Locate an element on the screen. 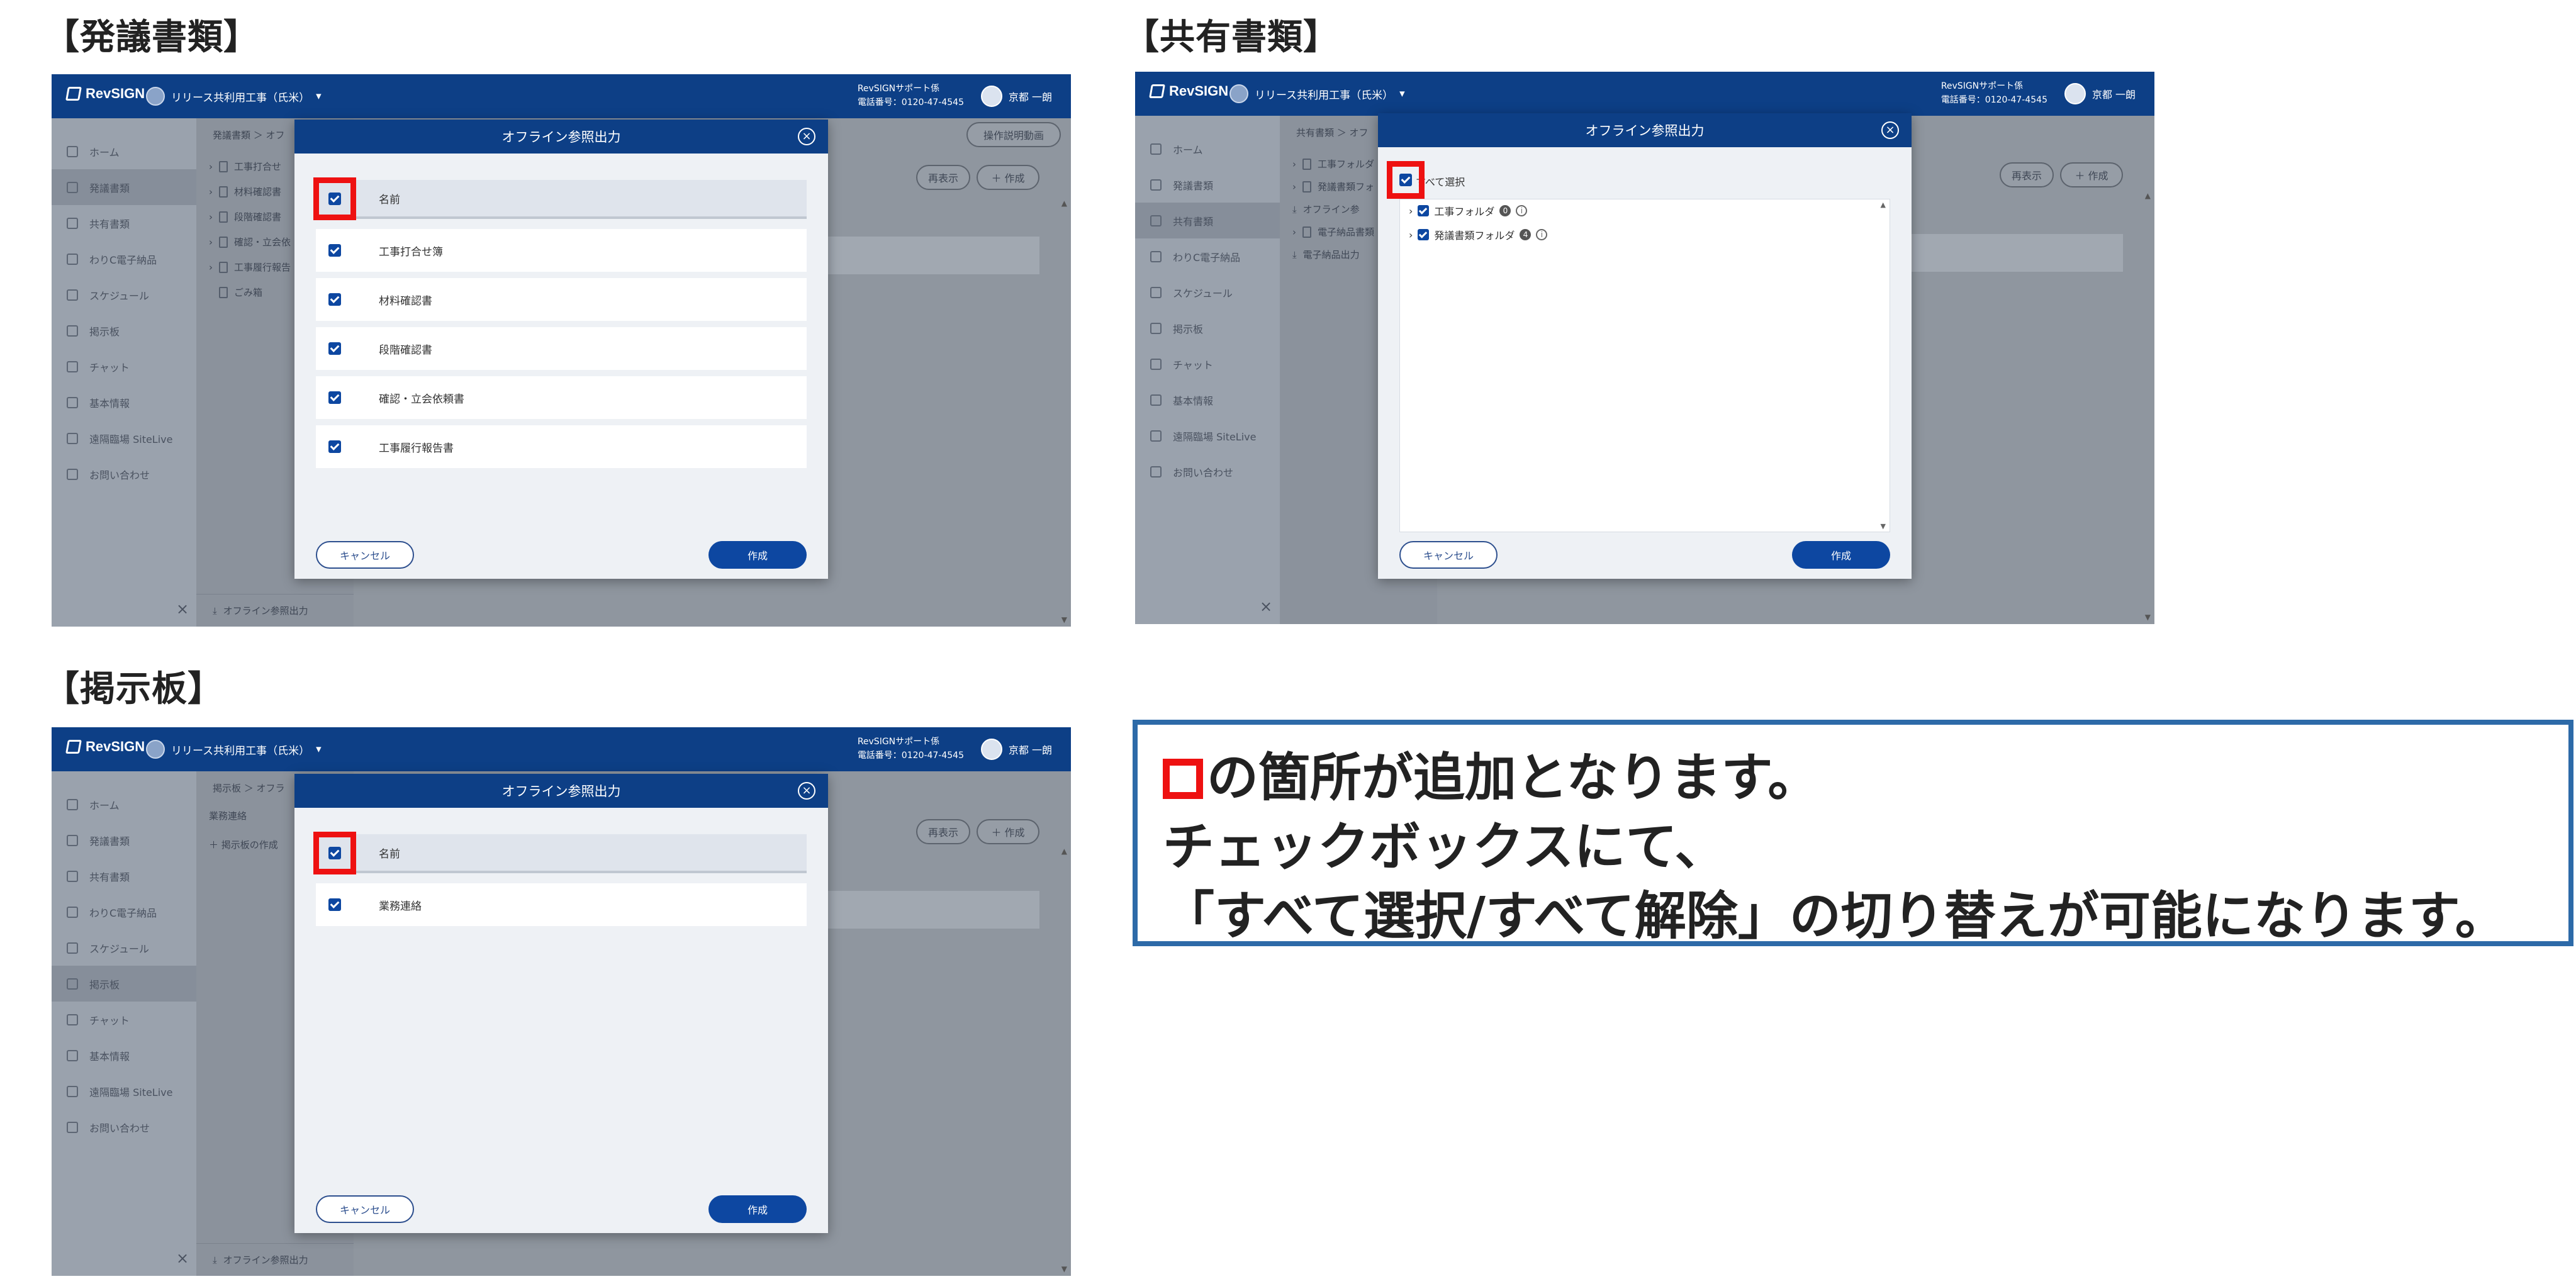 The width and height of the screenshot is (2576, 1279). support-name: RevSIGNサポート係 is located at coordinates (898, 742).